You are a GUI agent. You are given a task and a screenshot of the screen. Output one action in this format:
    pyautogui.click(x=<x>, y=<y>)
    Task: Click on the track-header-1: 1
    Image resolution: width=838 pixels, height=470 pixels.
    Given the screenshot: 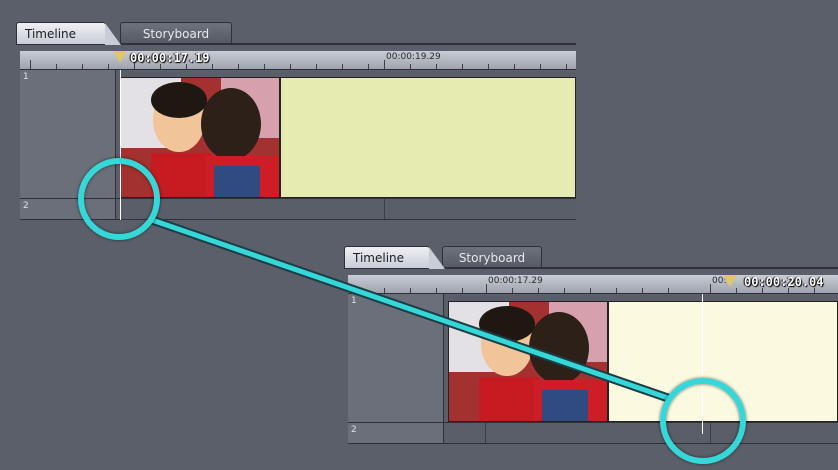 What is the action you would take?
    pyautogui.click(x=396, y=358)
    